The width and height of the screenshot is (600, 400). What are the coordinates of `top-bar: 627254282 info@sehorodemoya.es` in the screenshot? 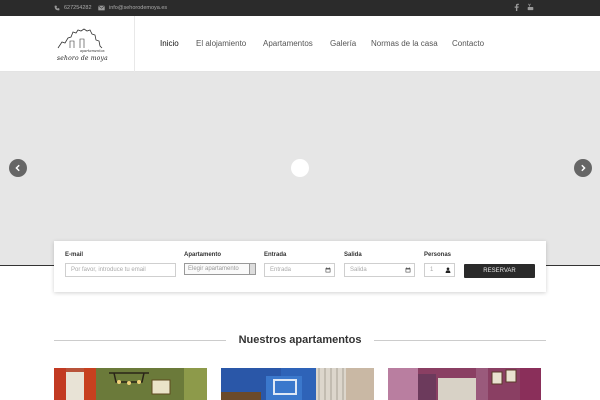 It's located at (300, 8).